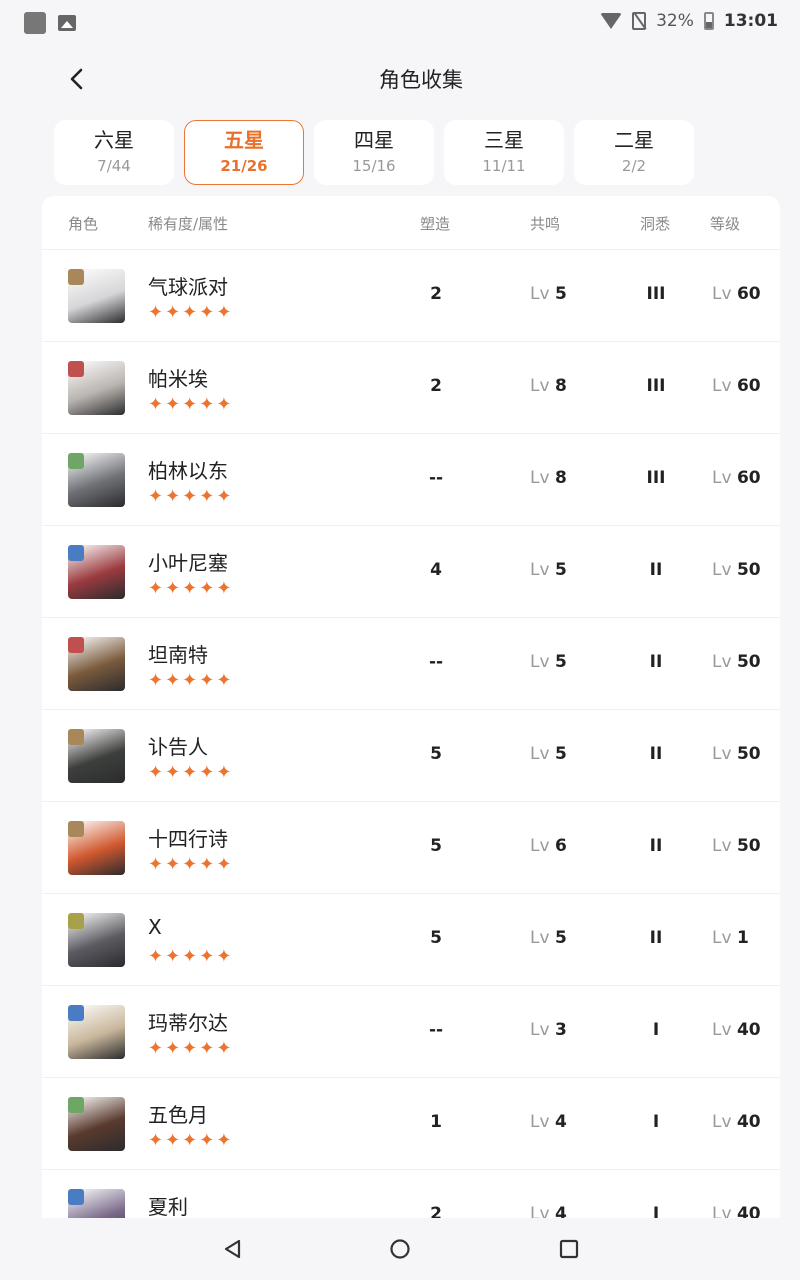 Image resolution: width=800 pixels, height=1280 pixels. I want to click on battery-icon, so click(708, 21).